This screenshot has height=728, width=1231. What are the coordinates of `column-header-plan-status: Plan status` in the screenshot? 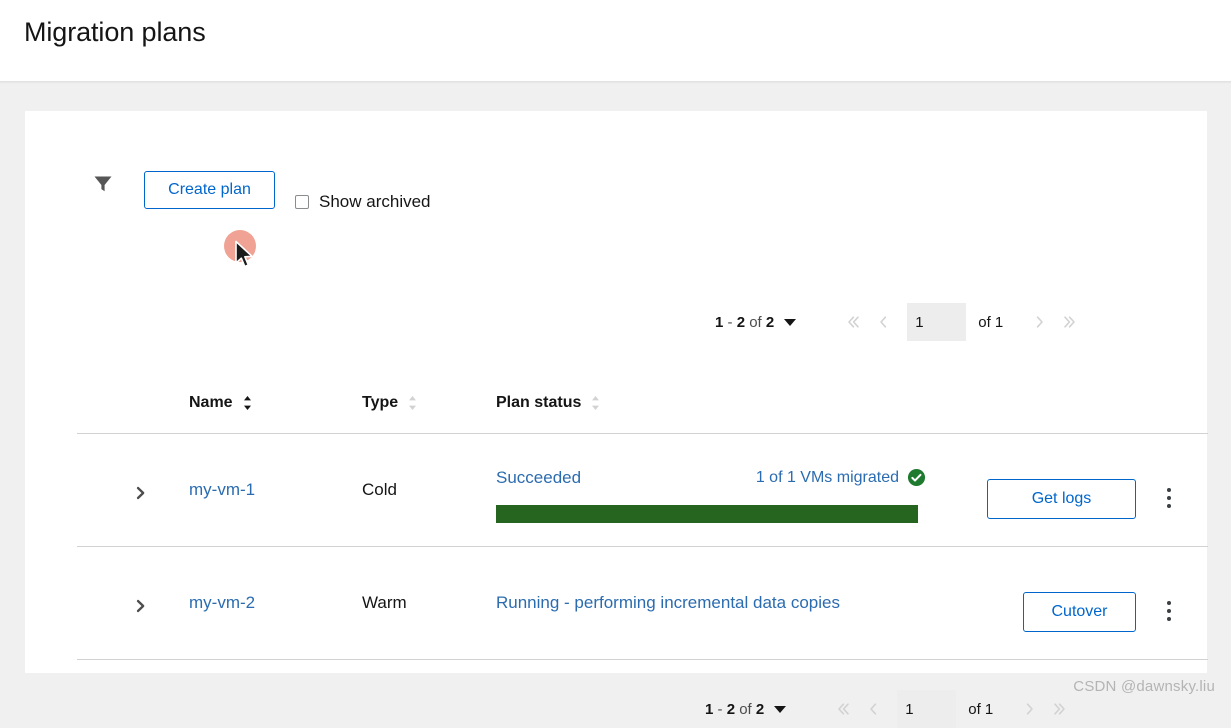 It's located at (548, 403).